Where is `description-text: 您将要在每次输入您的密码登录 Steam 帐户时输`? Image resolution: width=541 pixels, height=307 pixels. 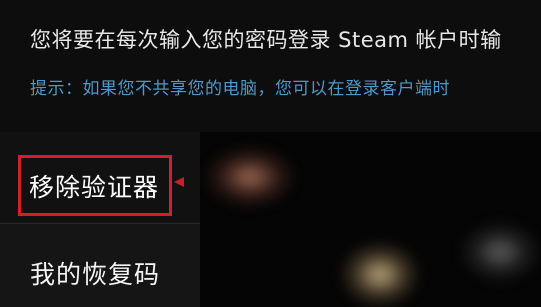
description-text: 您将要在每次输入您的密码登录 Steam 帐户时输 is located at coordinates (266, 40).